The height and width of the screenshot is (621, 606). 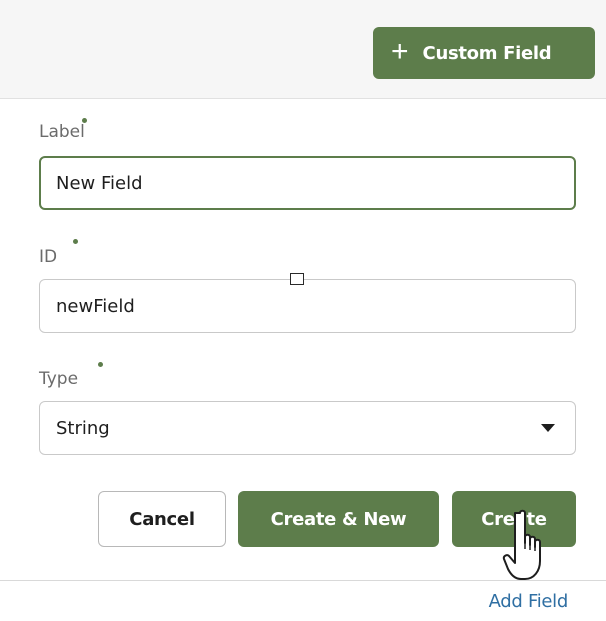 I want to click on chevron-down-icon, so click(x=548, y=428).